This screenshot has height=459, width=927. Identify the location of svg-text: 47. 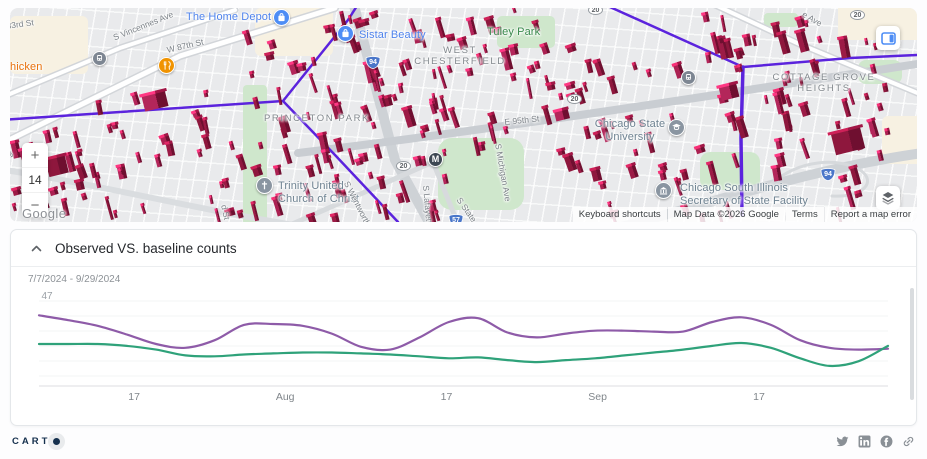
(47, 296).